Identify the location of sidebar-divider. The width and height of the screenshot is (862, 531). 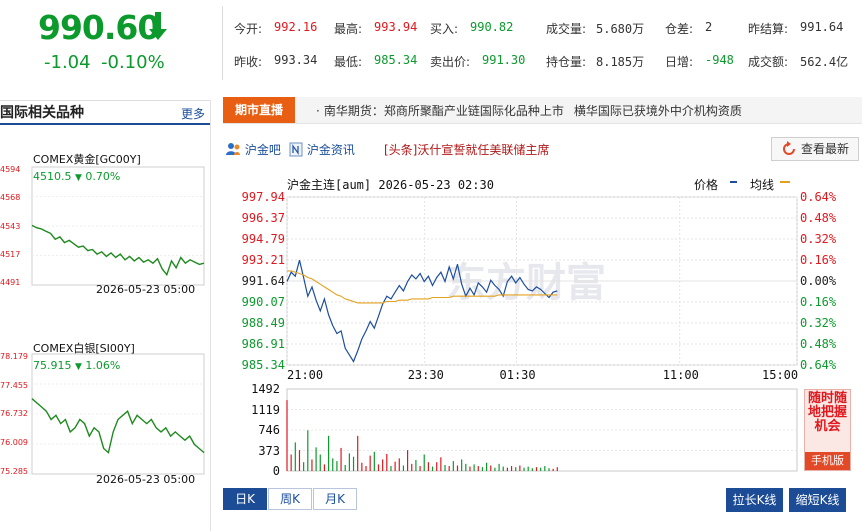
(210, 315).